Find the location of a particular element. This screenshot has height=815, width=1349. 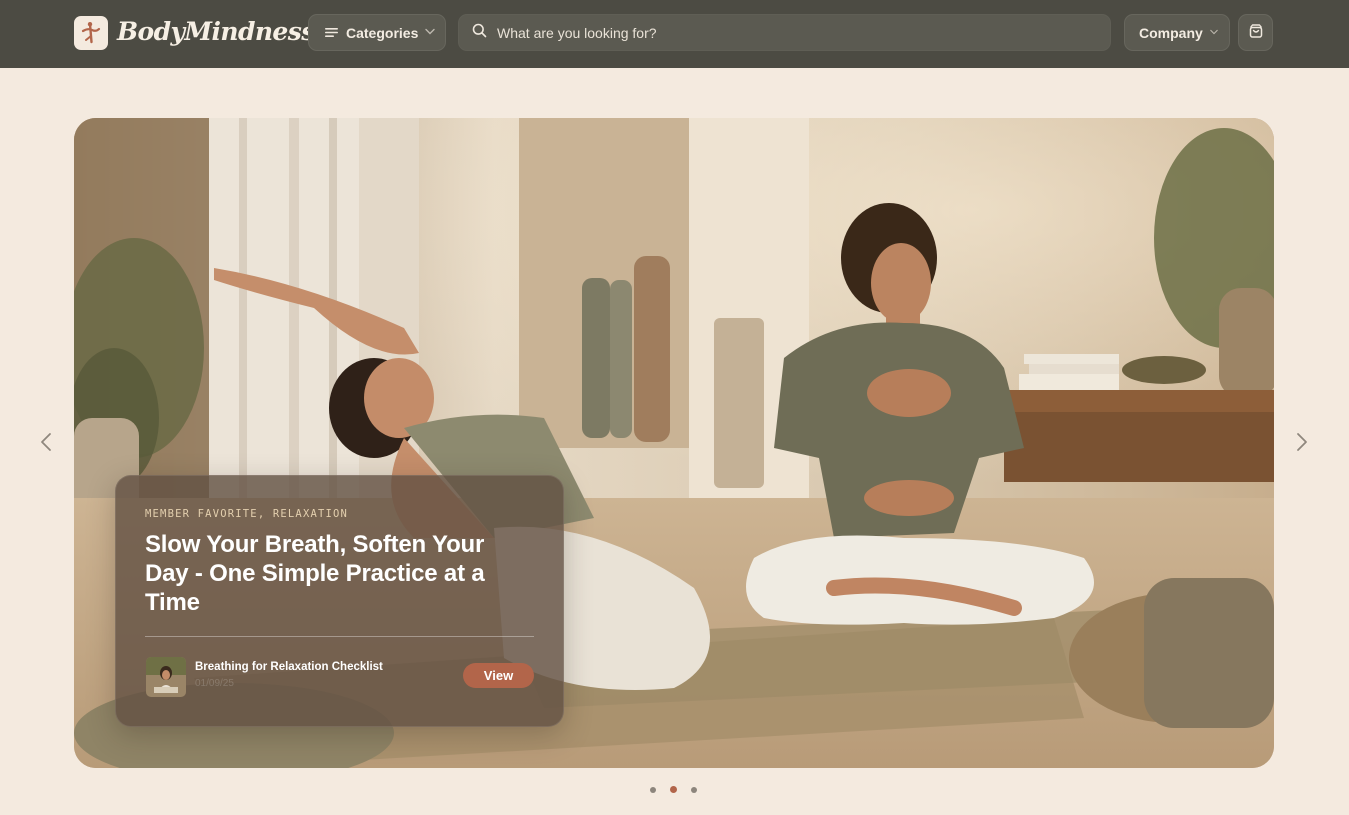

search-bar is located at coordinates (784, 32).